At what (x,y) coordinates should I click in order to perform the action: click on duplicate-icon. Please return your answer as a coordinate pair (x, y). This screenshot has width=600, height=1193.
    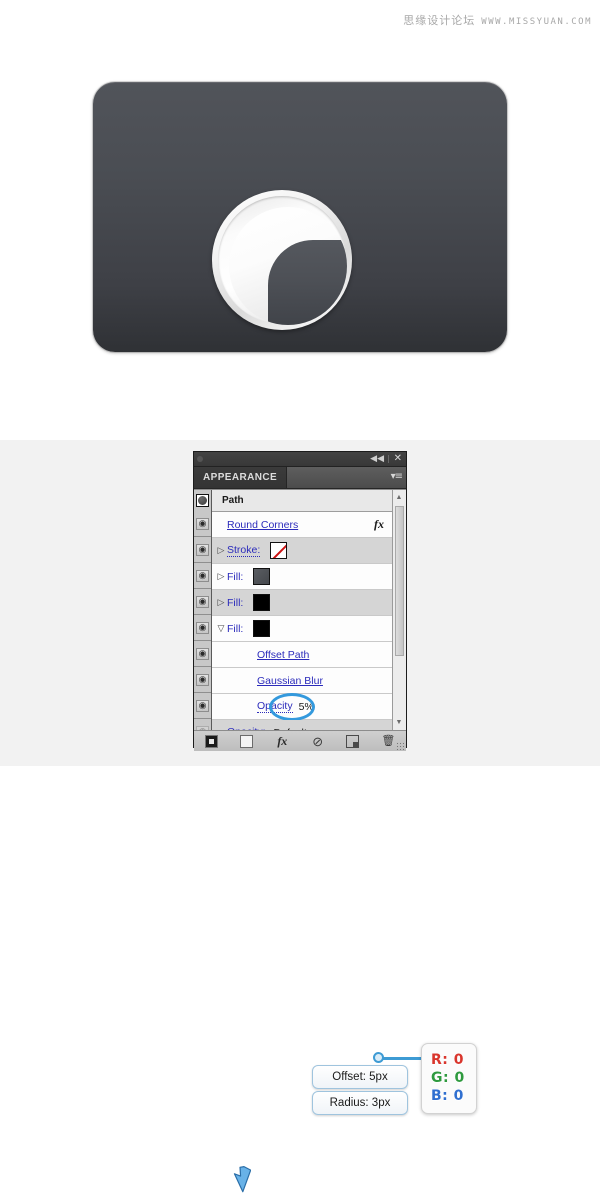
    Looking at the image, I should click on (353, 741).